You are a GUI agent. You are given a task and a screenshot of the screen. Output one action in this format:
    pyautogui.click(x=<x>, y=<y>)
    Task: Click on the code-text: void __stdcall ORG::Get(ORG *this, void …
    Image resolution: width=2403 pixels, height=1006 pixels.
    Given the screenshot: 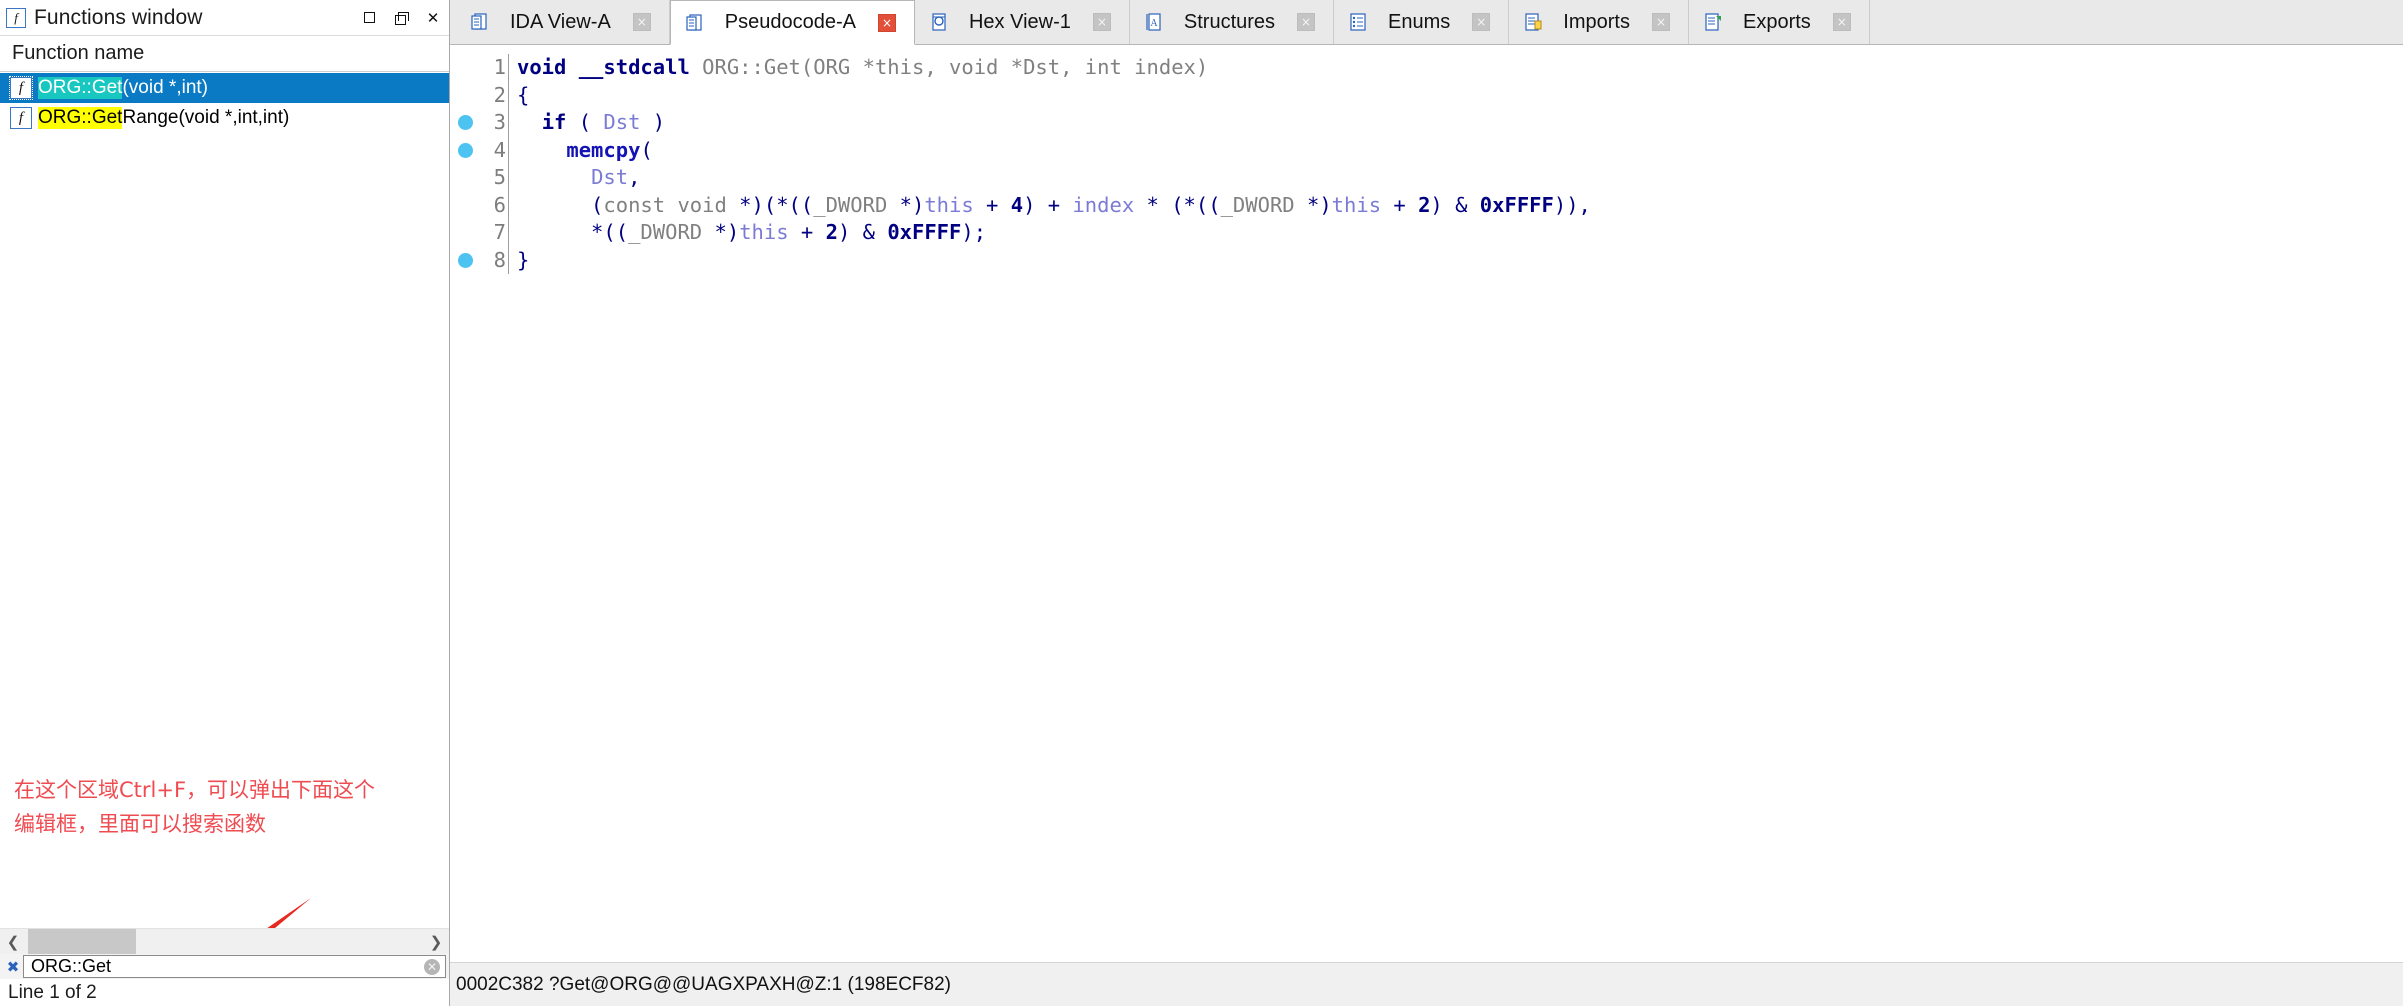 What is the action you would take?
    pyautogui.click(x=1460, y=68)
    